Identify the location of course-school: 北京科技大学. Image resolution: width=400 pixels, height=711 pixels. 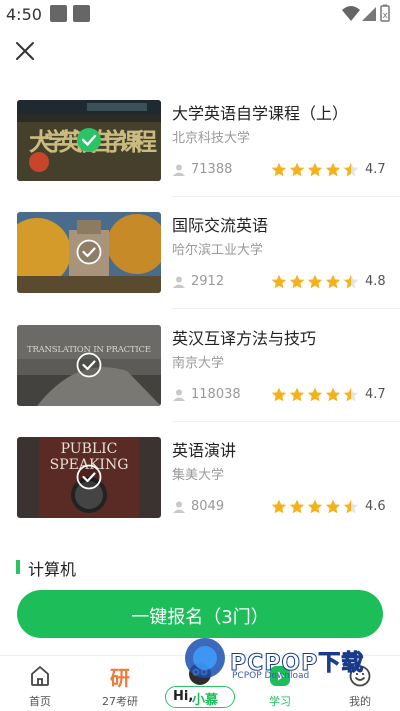
(211, 138).